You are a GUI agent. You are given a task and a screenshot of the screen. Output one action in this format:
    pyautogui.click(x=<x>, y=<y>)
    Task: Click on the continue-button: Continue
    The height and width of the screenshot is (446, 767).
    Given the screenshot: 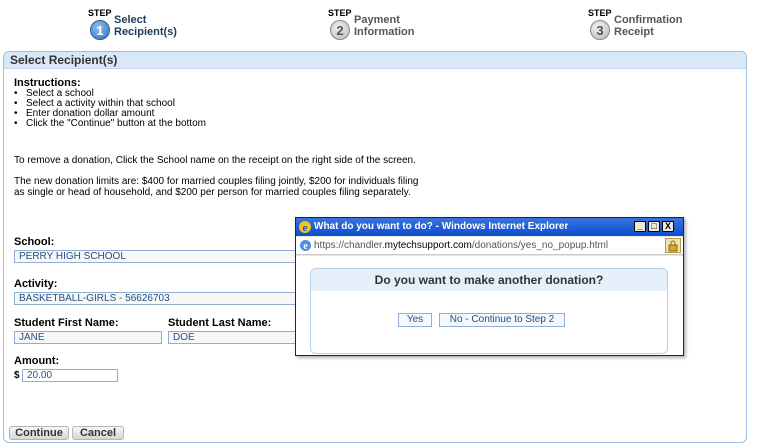 What is the action you would take?
    pyautogui.click(x=39, y=433)
    